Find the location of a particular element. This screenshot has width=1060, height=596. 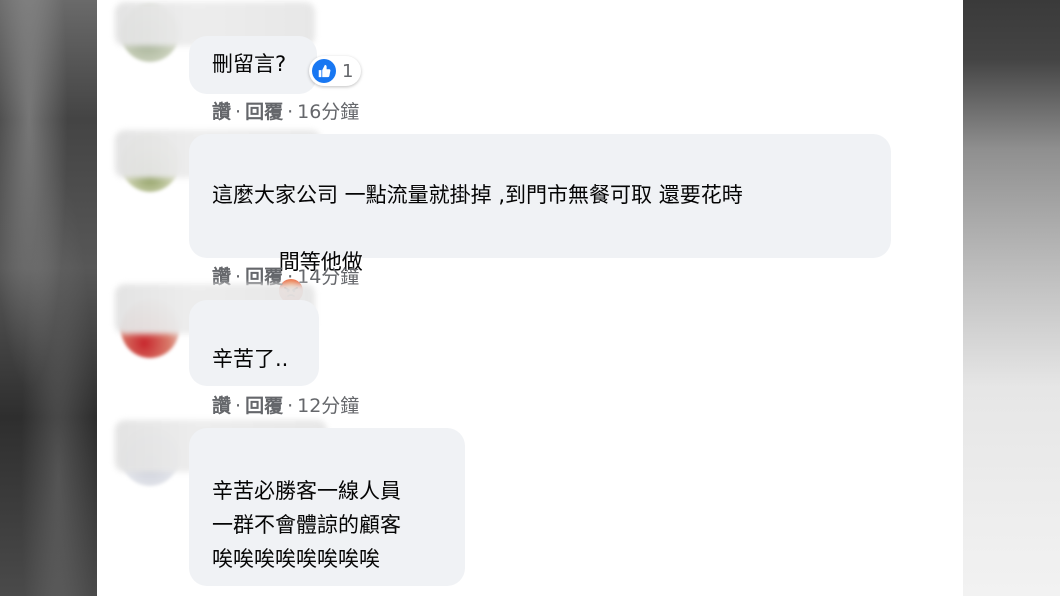

comment-actions: 讚 · 回覆 · 12分鐘 is located at coordinates (285, 406).